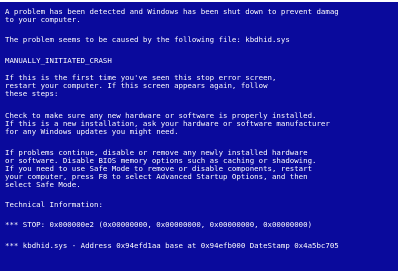 This screenshot has height=273, width=409. What do you see at coordinates (403, 136) in the screenshot?
I see `right-margin` at bounding box center [403, 136].